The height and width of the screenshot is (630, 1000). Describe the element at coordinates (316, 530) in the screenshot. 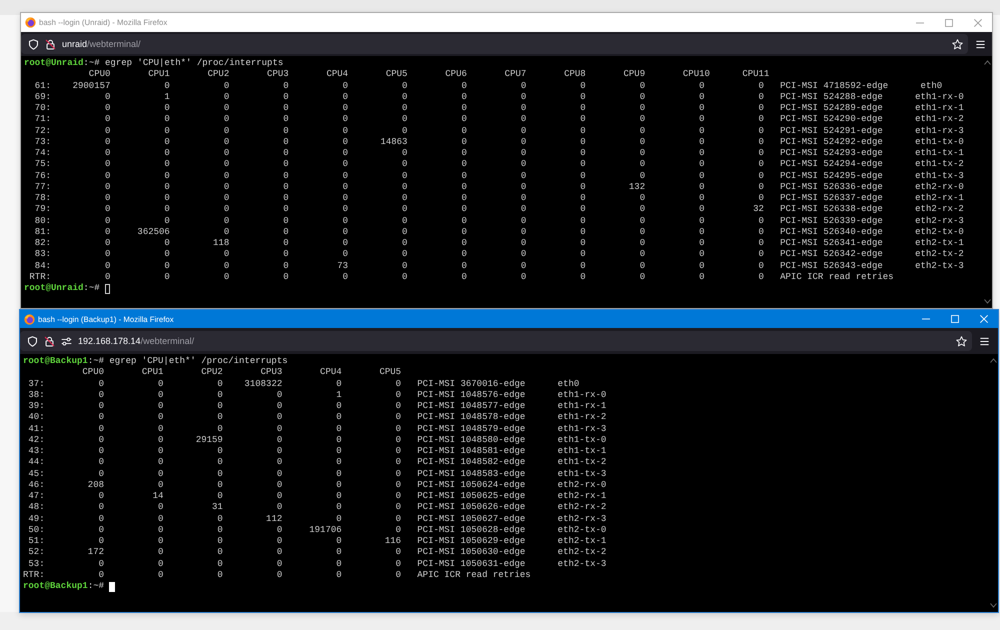

I see `terminal-output-line: 50: 0 0 0 0 191706 0 PCI-MSI 1050628-edge eth2-tx-0` at that location.